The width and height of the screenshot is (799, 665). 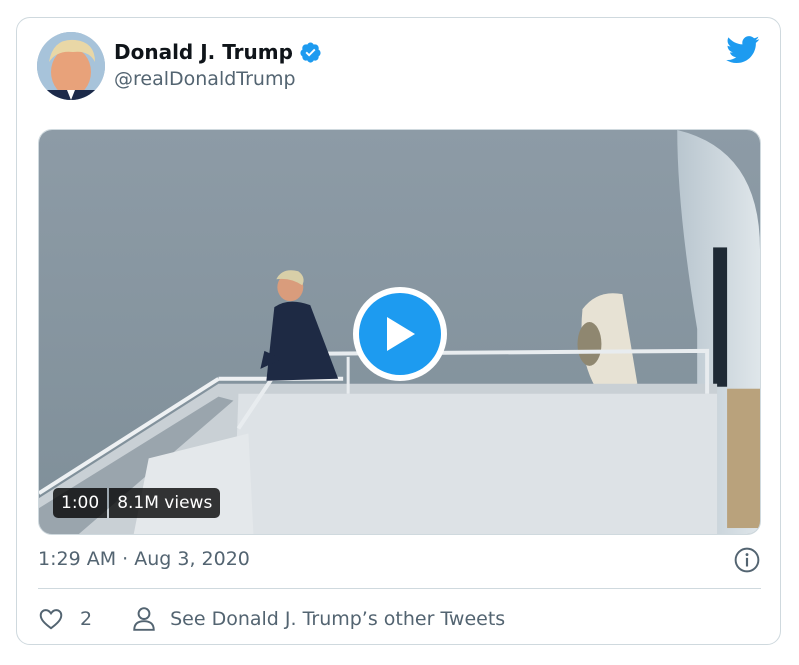 I want to click on other-tweets-link: See Donald J. Trump’s other Tweets, so click(x=318, y=619).